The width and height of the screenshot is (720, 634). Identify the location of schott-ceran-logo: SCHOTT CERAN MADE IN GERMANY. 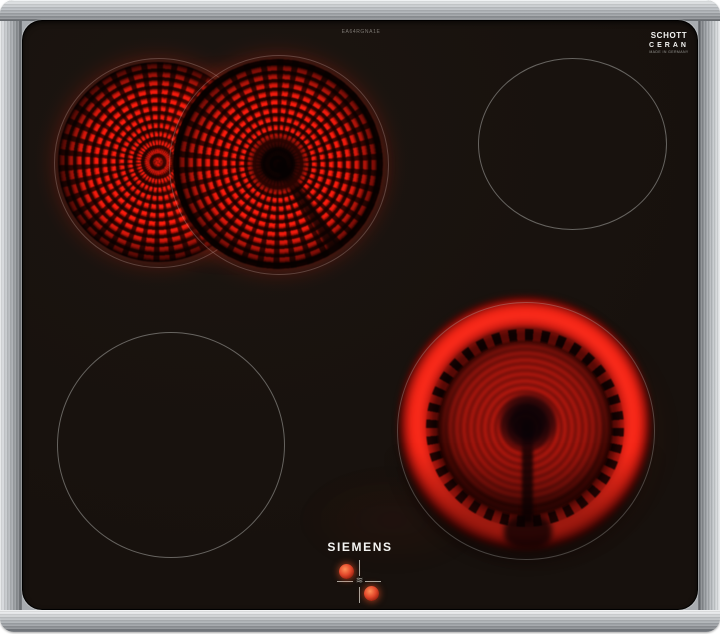
(669, 43).